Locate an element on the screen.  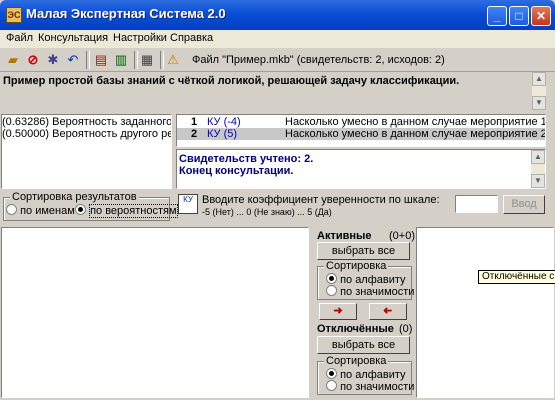
app-icon: ЭС is located at coordinates (14, 15).